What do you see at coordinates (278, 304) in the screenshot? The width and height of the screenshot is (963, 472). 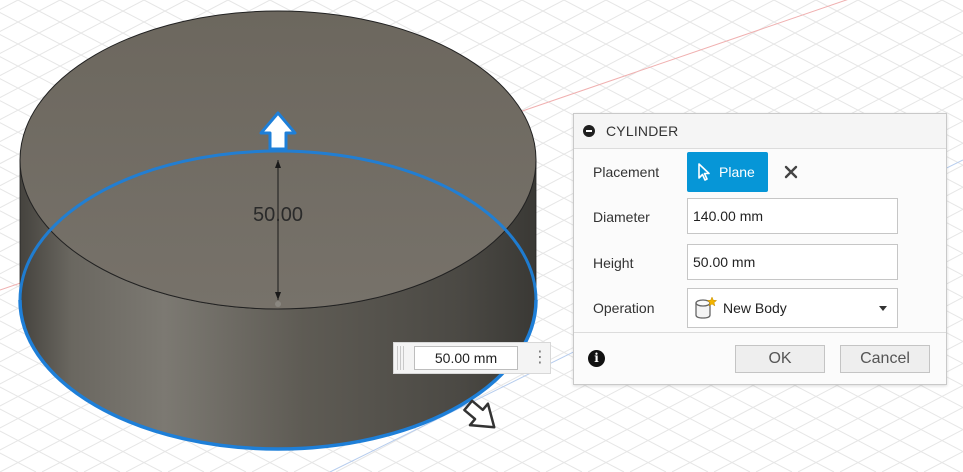 I see `base-center-point` at bounding box center [278, 304].